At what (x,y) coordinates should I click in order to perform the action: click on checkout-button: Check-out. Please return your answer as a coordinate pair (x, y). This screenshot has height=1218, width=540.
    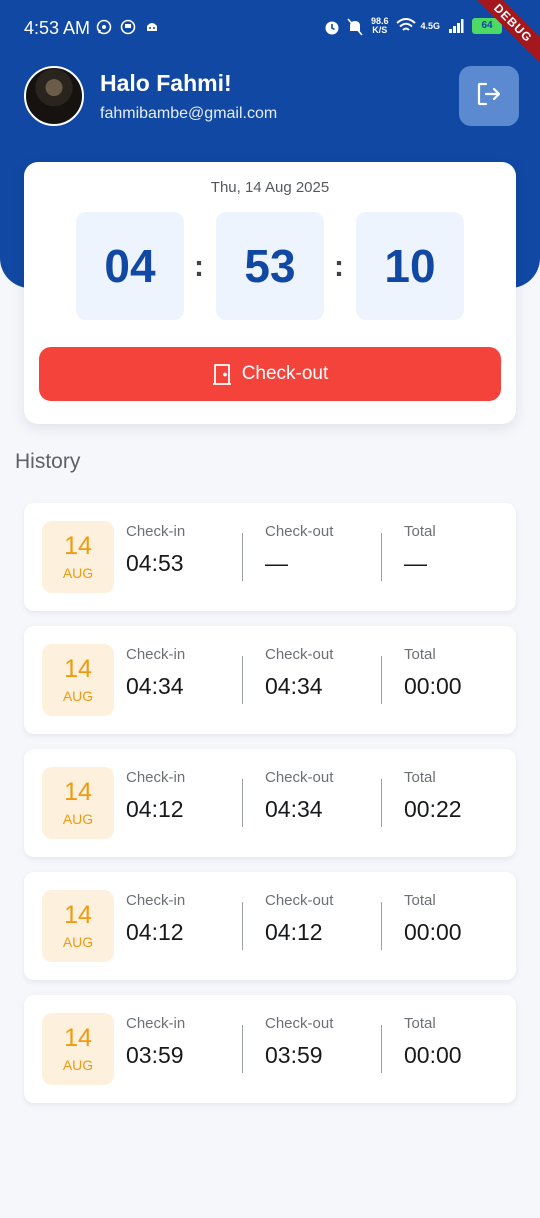
    Looking at the image, I should click on (270, 374).